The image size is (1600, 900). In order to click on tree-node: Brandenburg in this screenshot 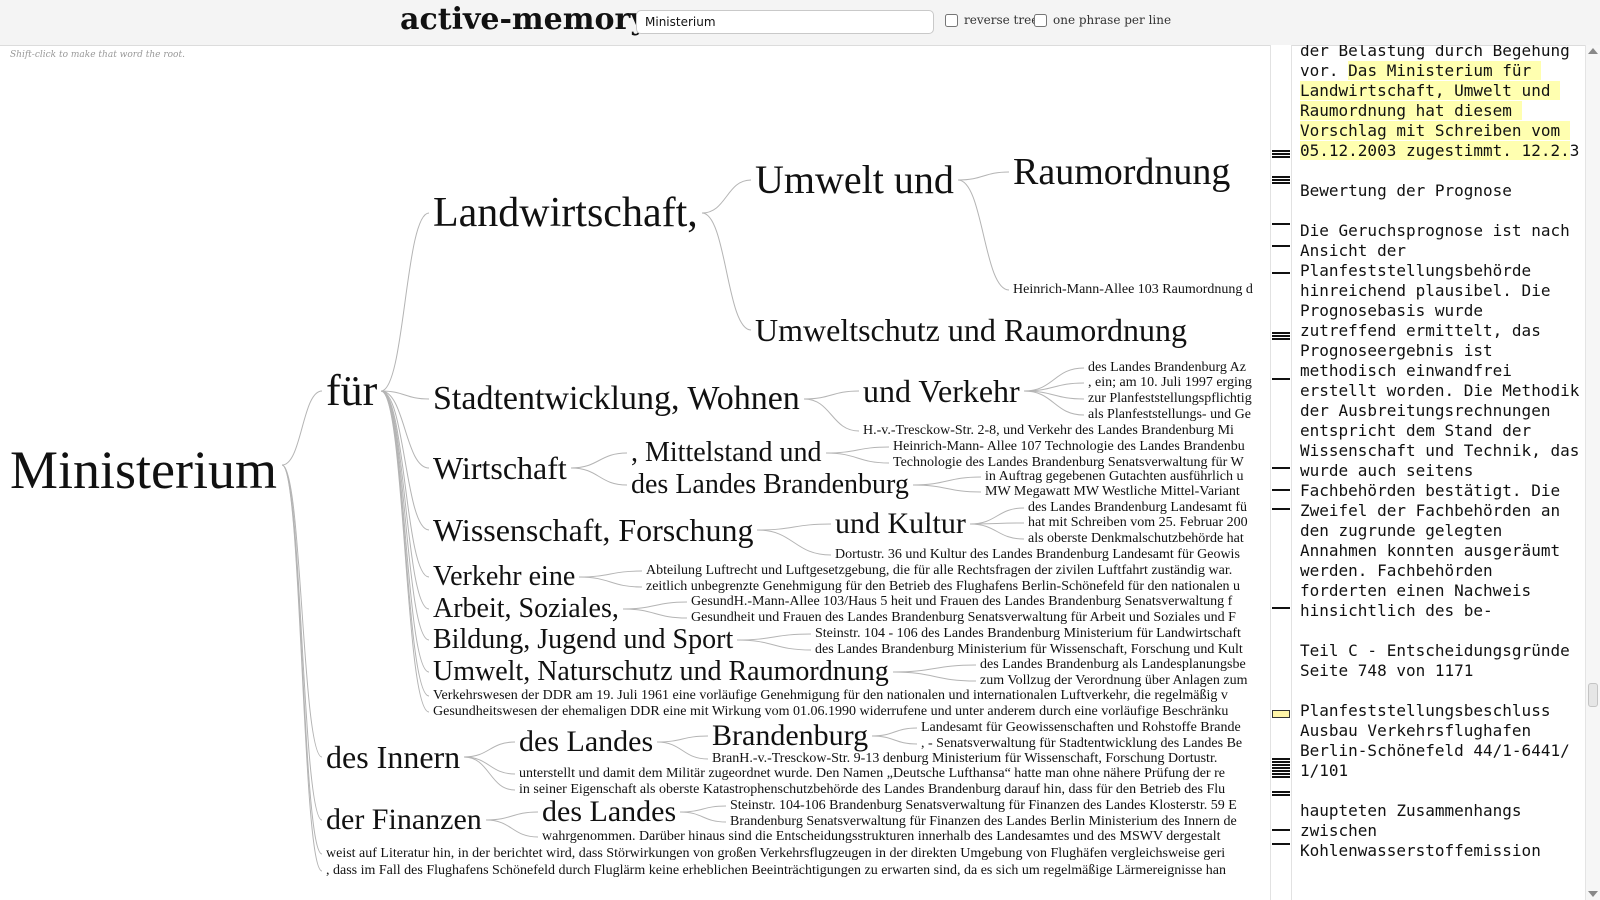, I will do `click(790, 736)`.